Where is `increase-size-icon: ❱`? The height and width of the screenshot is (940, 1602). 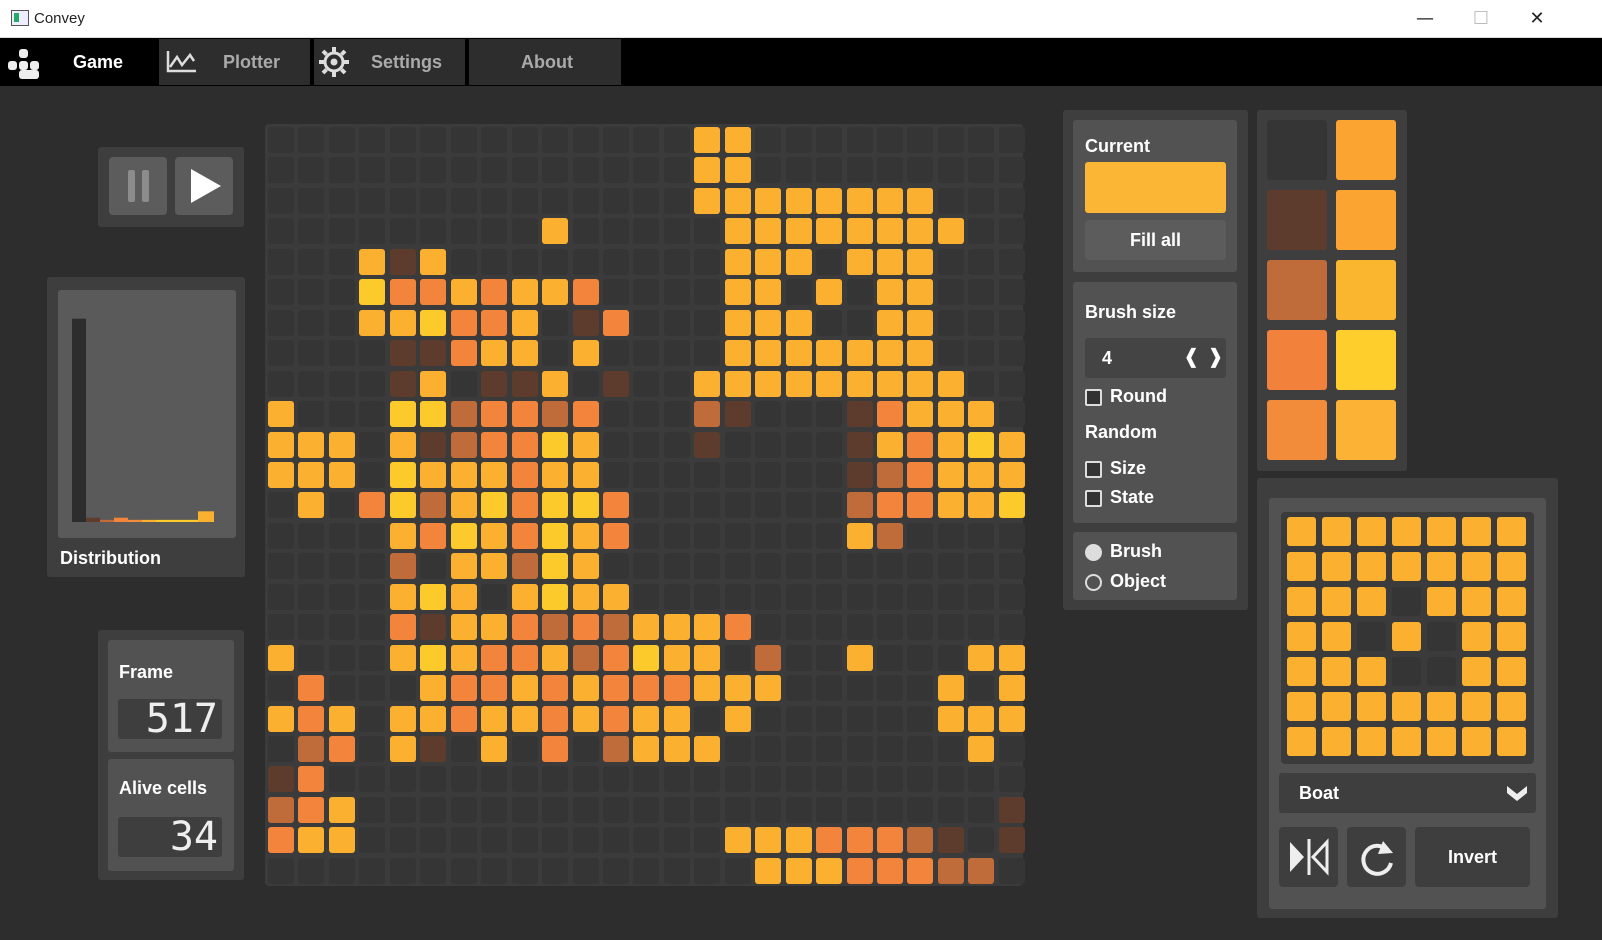
increase-size-icon: ❱ is located at coordinates (1215, 356).